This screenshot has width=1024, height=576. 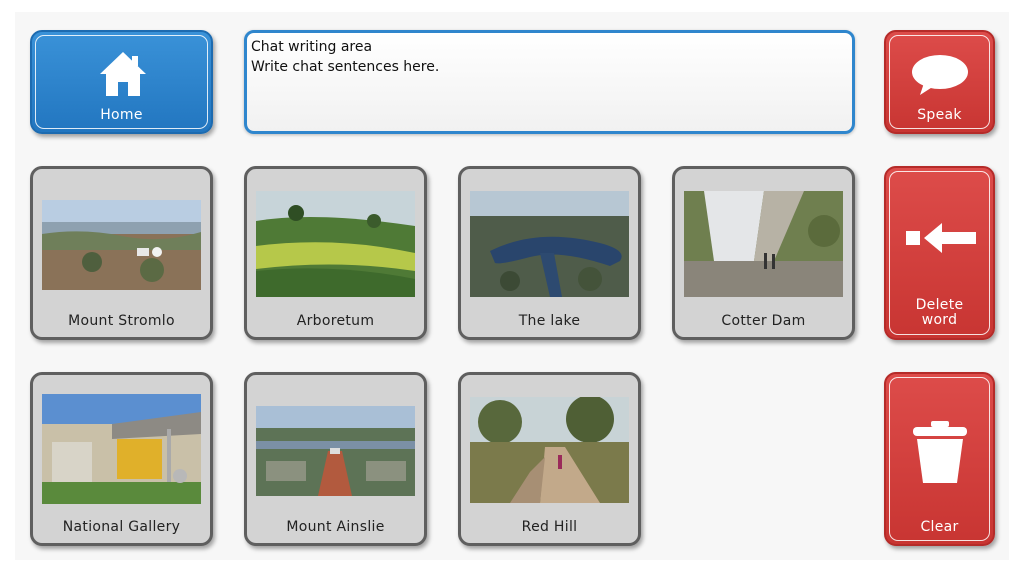 I want to click on place-tile-mount-stromlo: Mount Stromlo, so click(x=121, y=253).